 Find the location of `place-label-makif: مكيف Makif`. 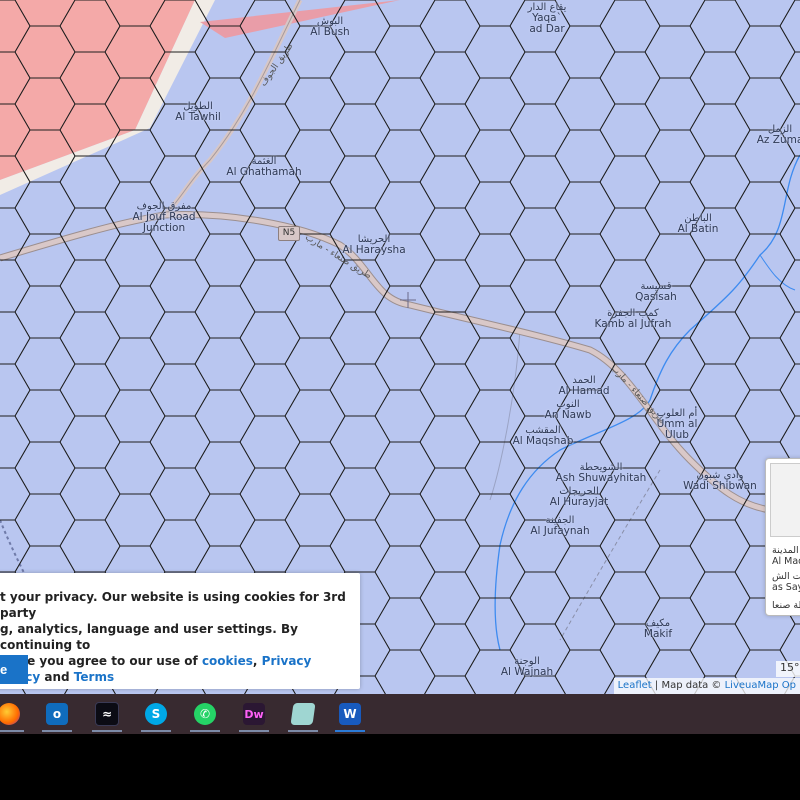

place-label-makif: مكيف Makif is located at coordinates (658, 629).